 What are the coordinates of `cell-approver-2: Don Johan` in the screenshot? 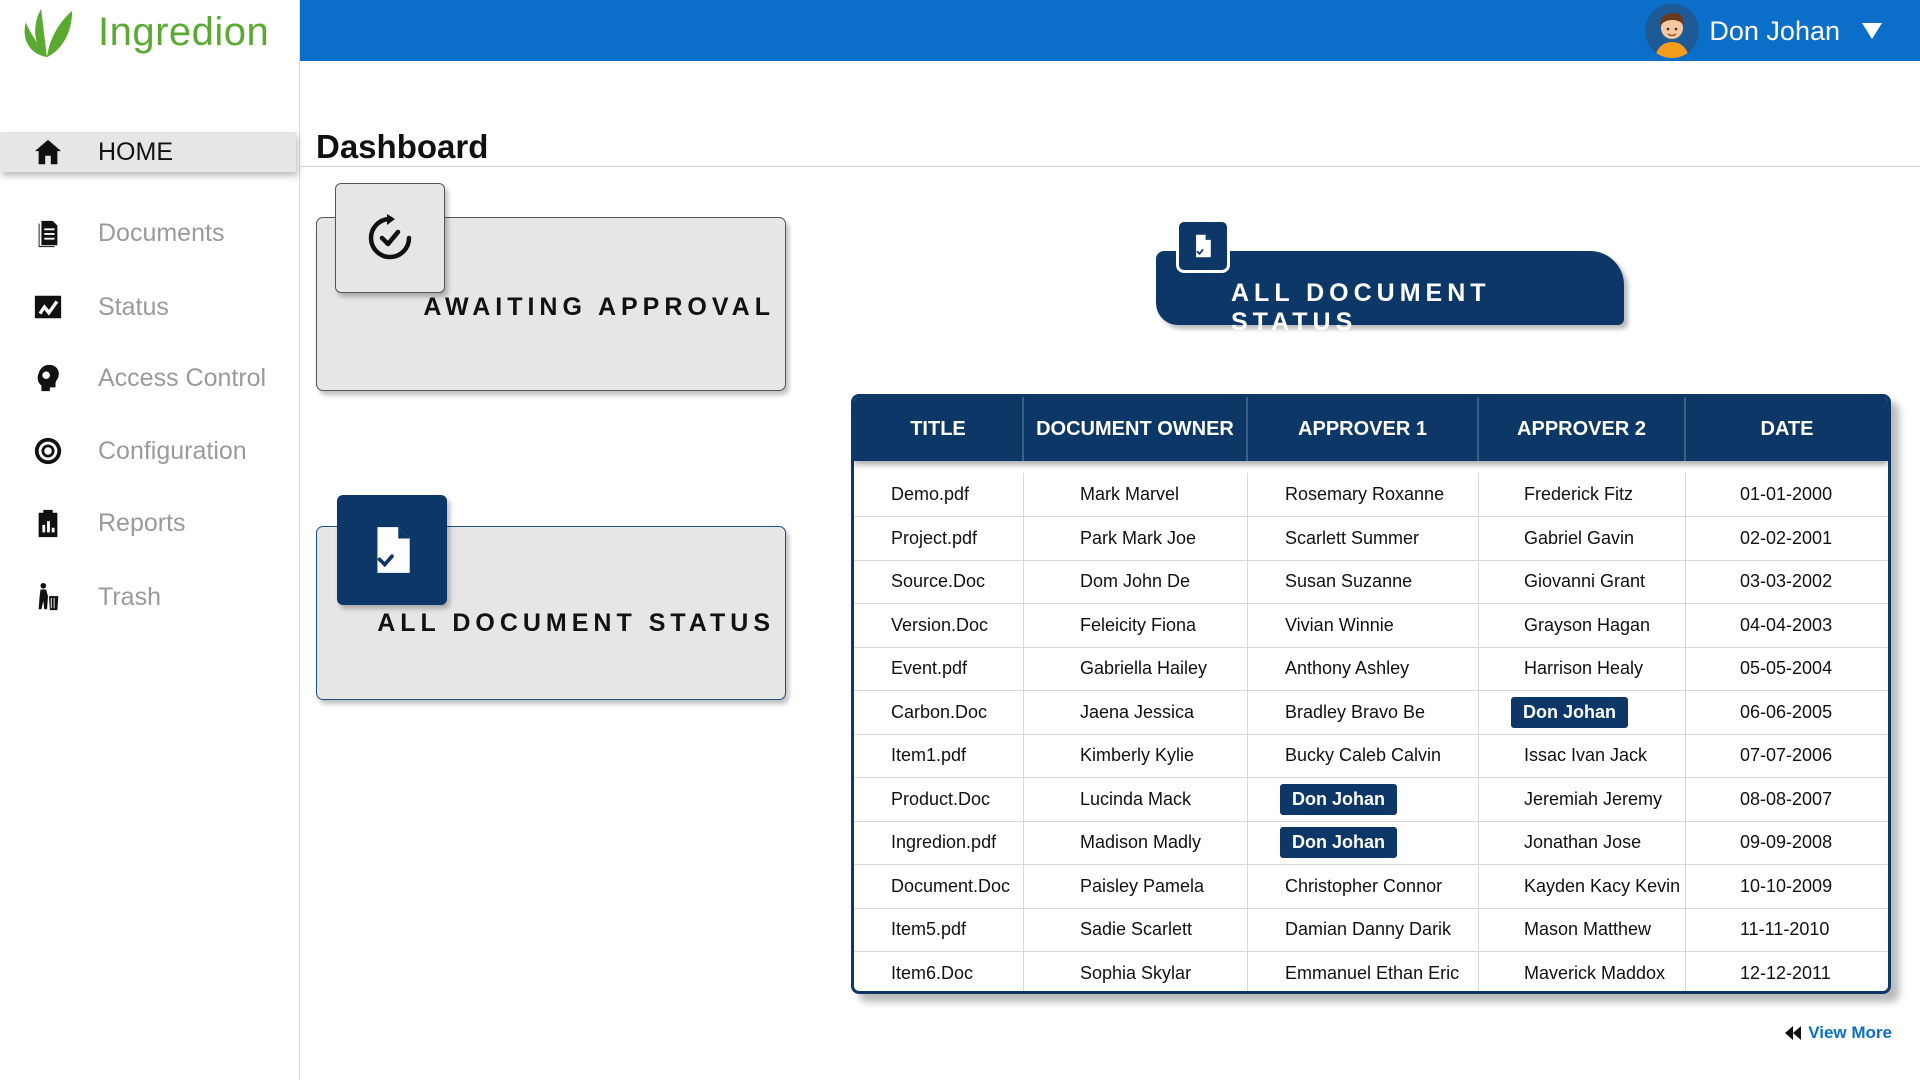 It's located at (1582, 712).